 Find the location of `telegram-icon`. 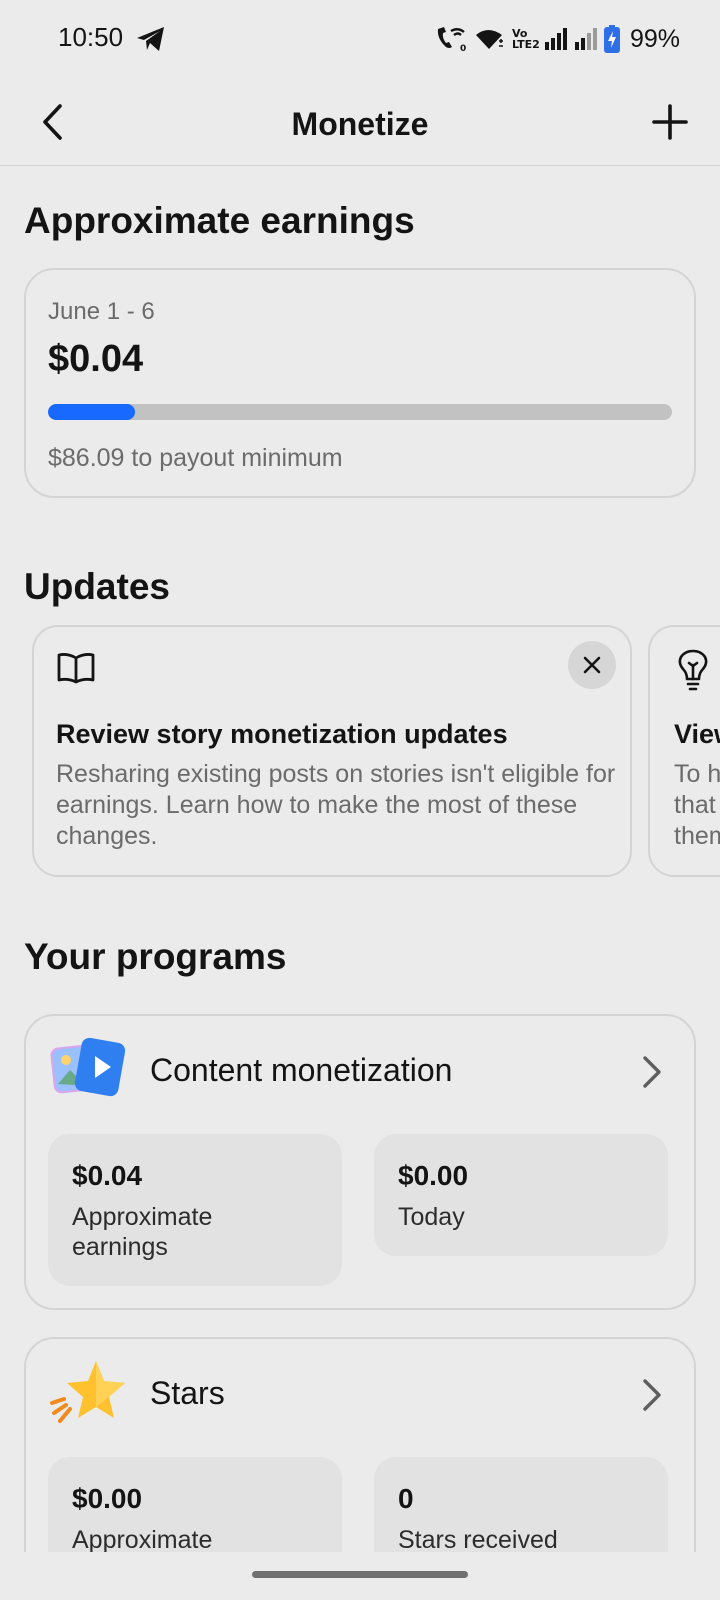

telegram-icon is located at coordinates (150, 39).